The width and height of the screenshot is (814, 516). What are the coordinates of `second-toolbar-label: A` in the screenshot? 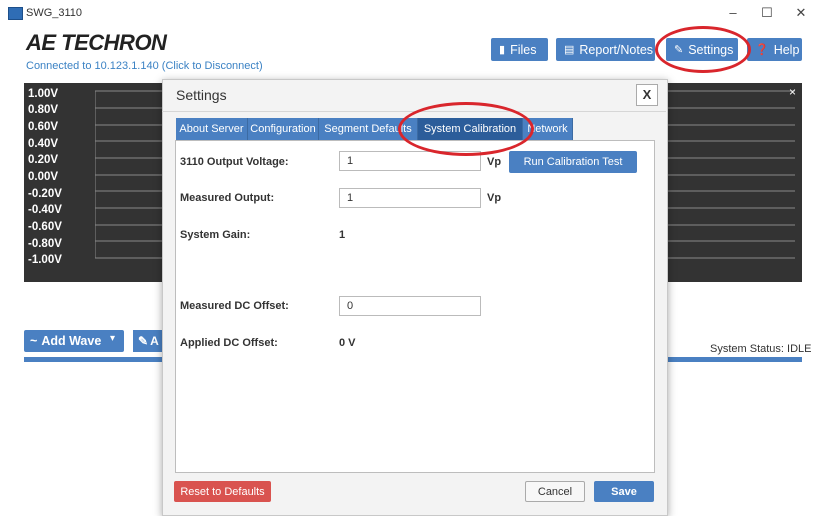 It's located at (154, 341).